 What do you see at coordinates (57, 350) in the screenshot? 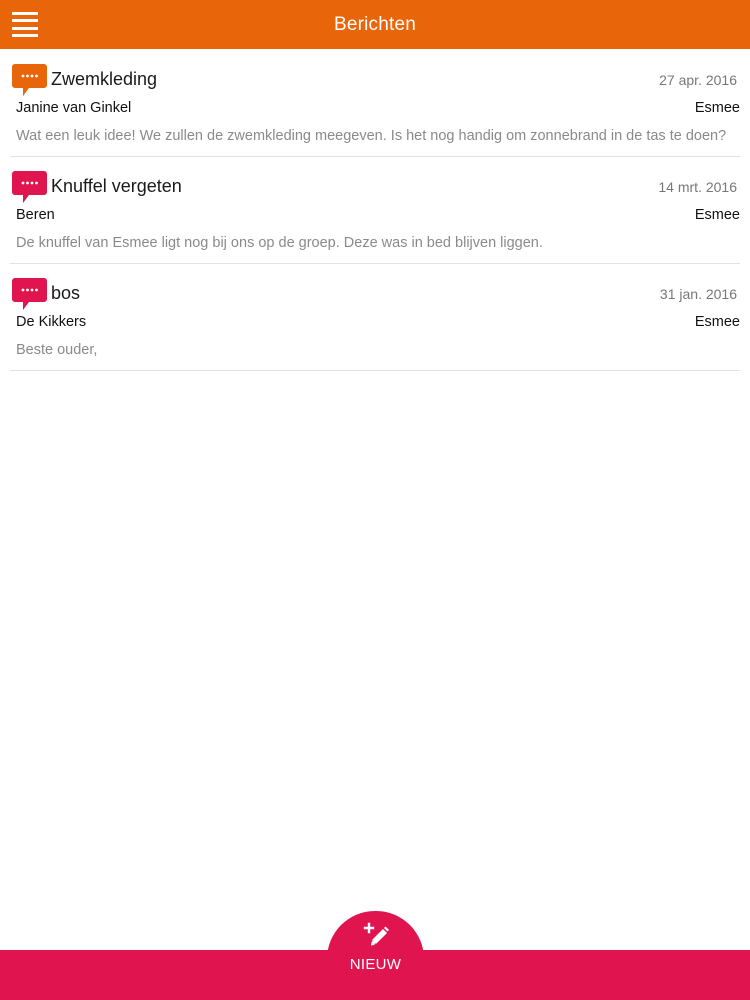
I see `message-preview: Beste ouder,` at bounding box center [57, 350].